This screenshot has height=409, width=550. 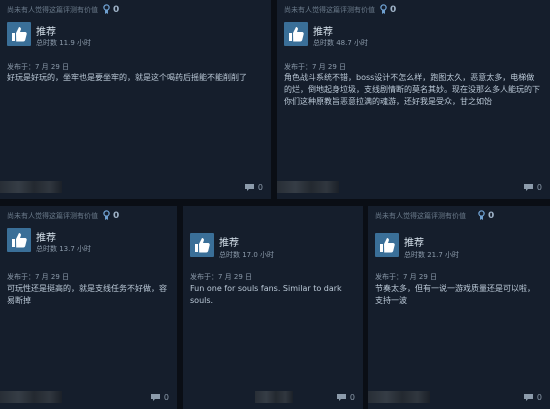 I want to click on review-text: 可玩性还是挺高的，就是支线任务不好做，容易断掉, so click(x=87, y=294).